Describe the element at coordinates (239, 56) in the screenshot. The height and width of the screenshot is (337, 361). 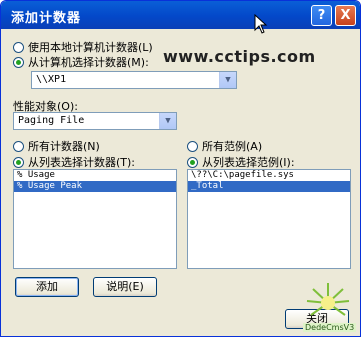
I see `watermark-text: www.cctips.com` at that location.